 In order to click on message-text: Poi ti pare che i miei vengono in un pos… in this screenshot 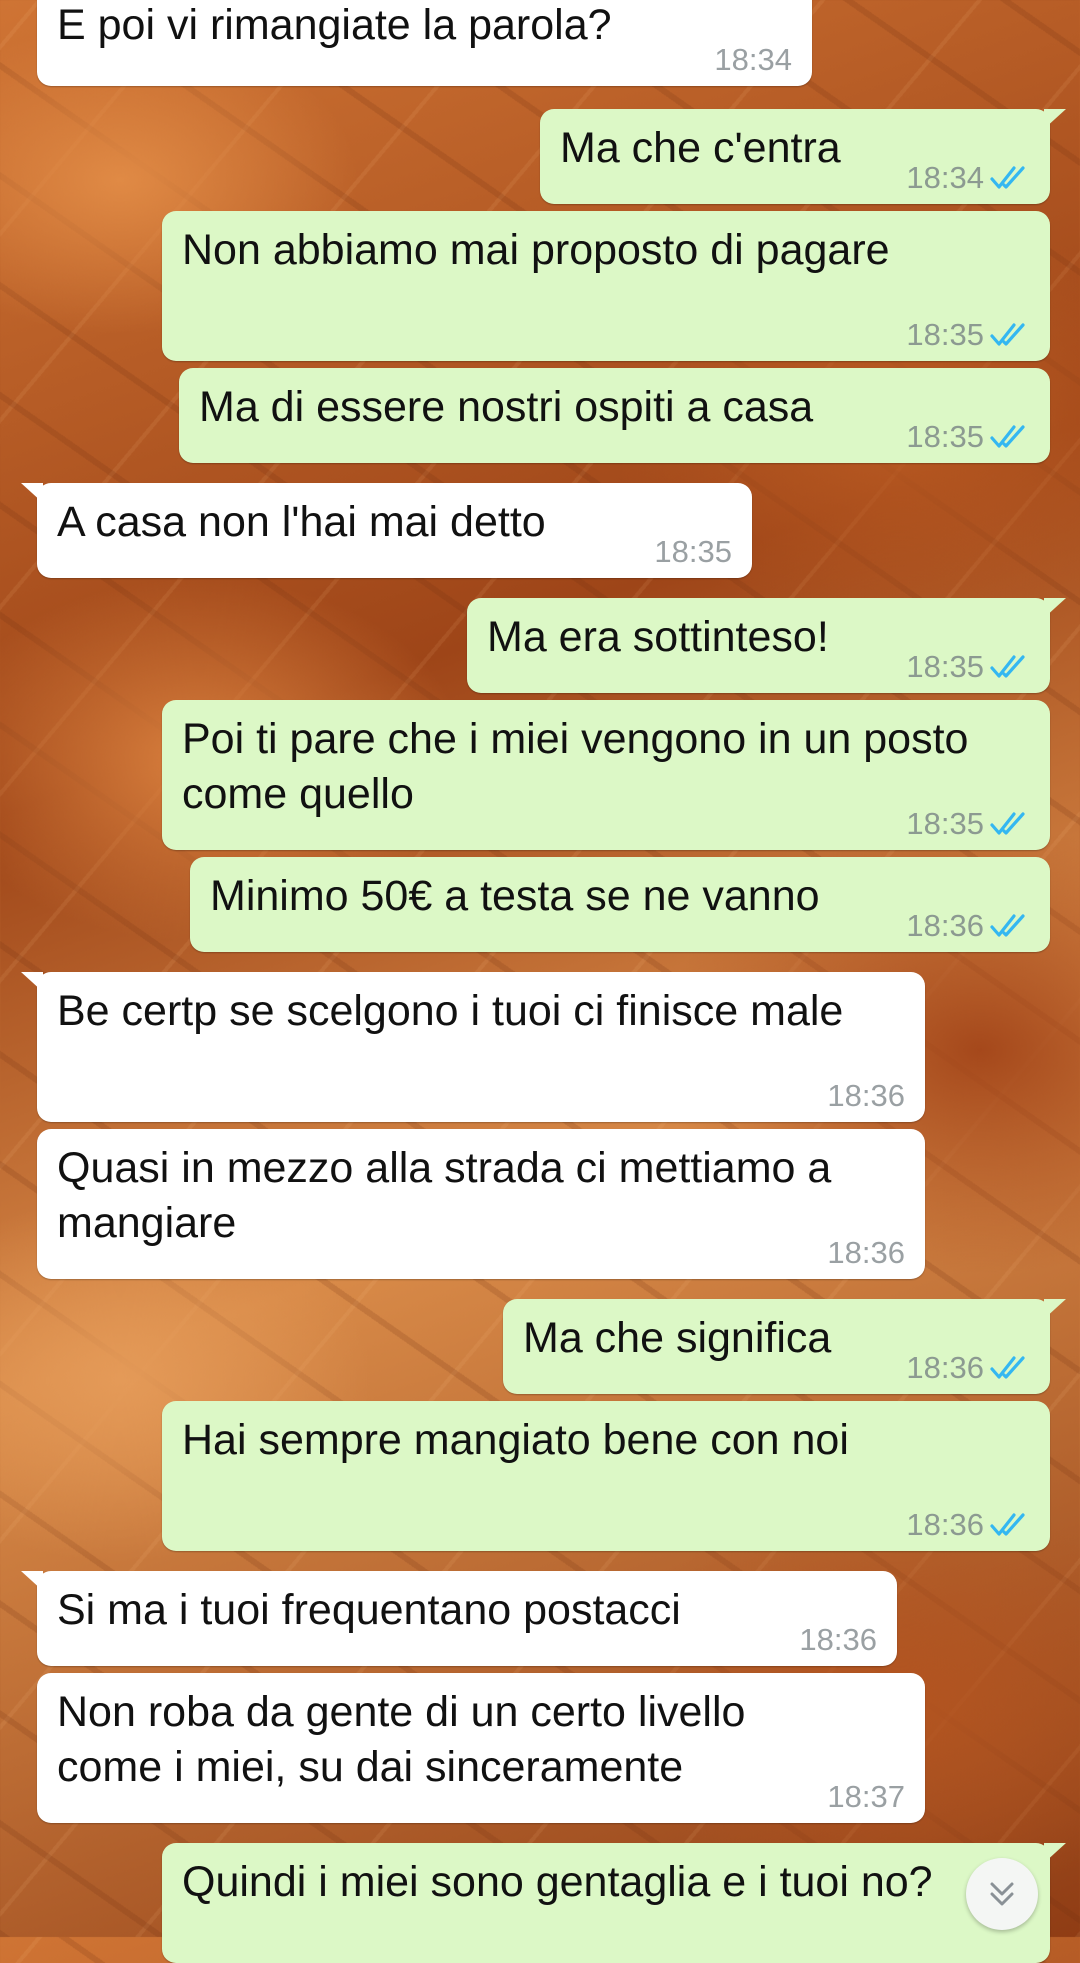, I will do `click(575, 766)`.